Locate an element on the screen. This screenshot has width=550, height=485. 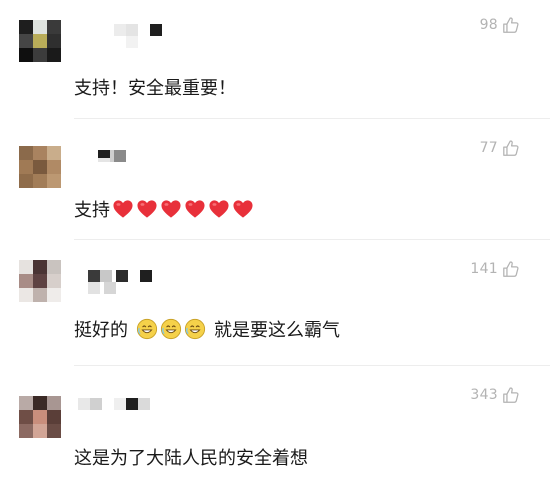
like-button: 141 is located at coordinates (495, 269).